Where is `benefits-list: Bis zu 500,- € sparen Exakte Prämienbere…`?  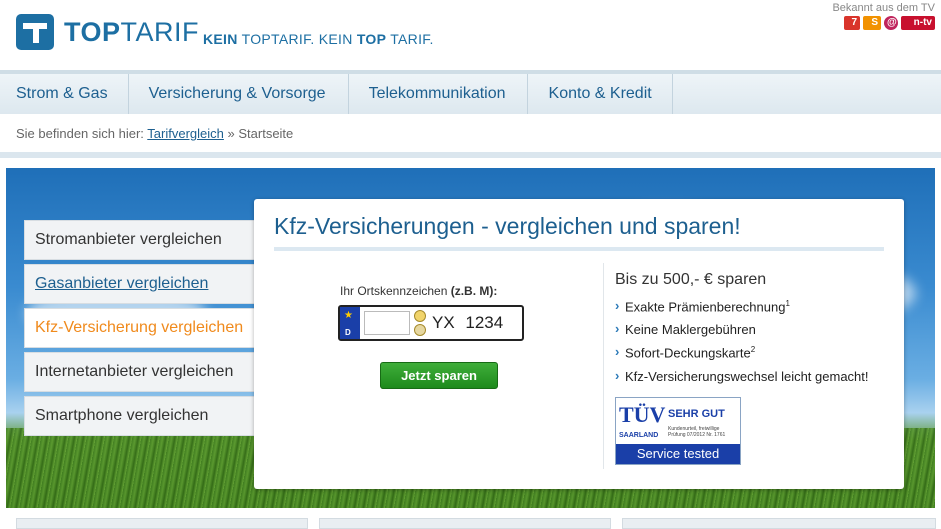 benefits-list: Bis zu 500,- € sparen Exakte Prämienbere… is located at coordinates (742, 331).